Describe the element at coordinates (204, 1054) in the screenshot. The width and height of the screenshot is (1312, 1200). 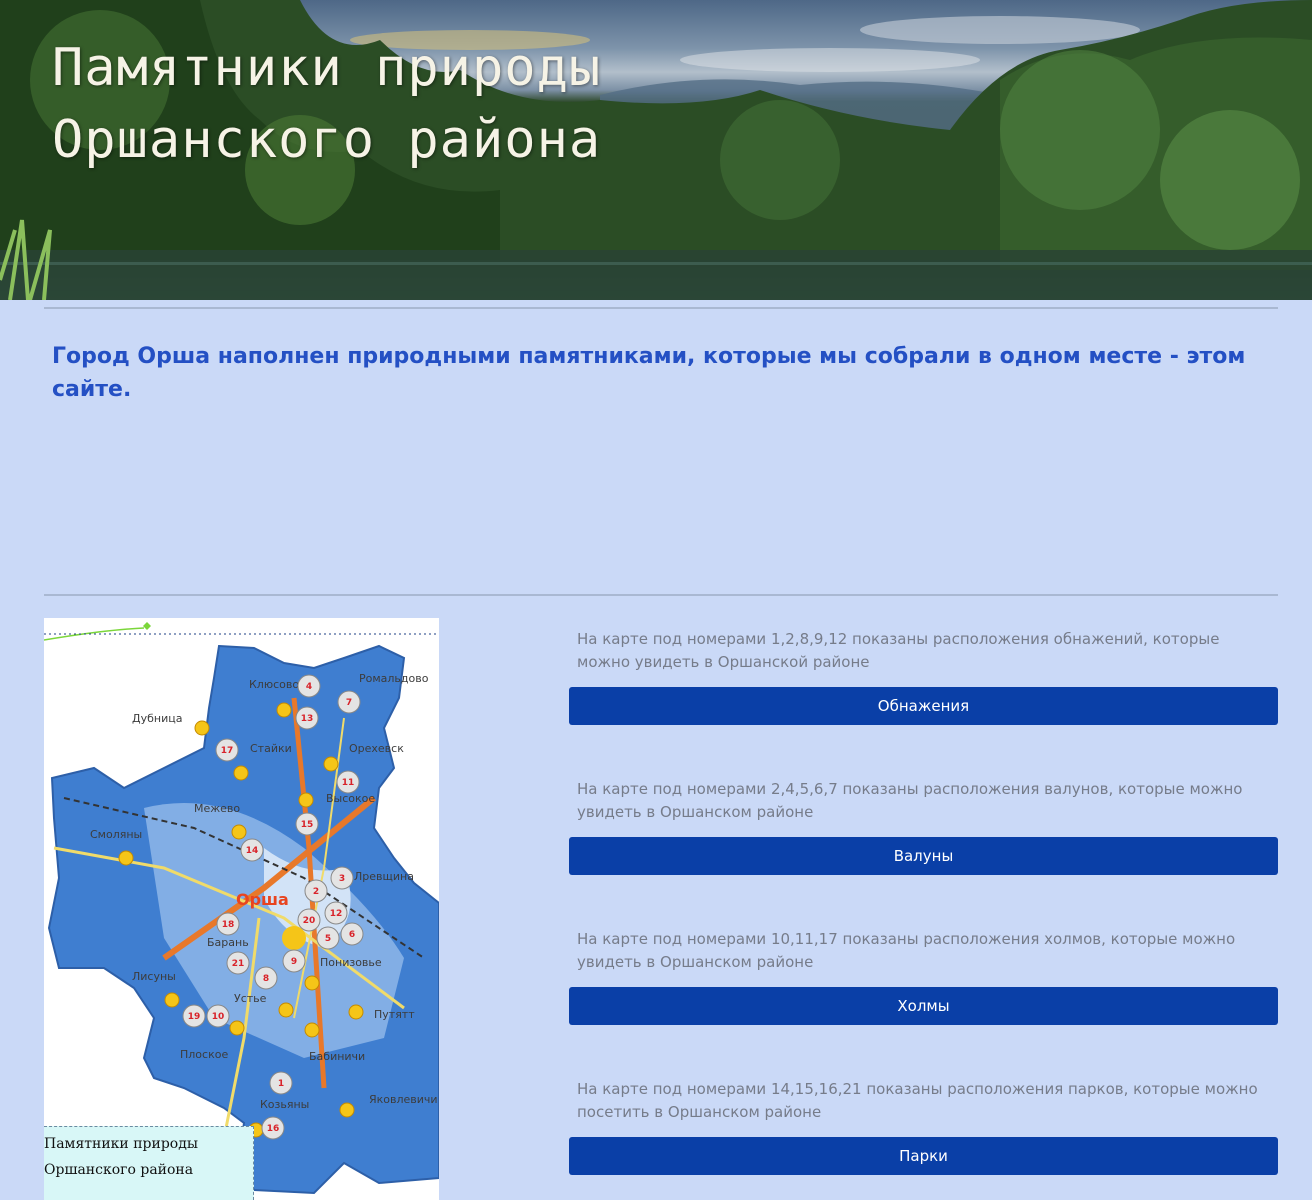
I see `svg-text: Плоское` at that location.